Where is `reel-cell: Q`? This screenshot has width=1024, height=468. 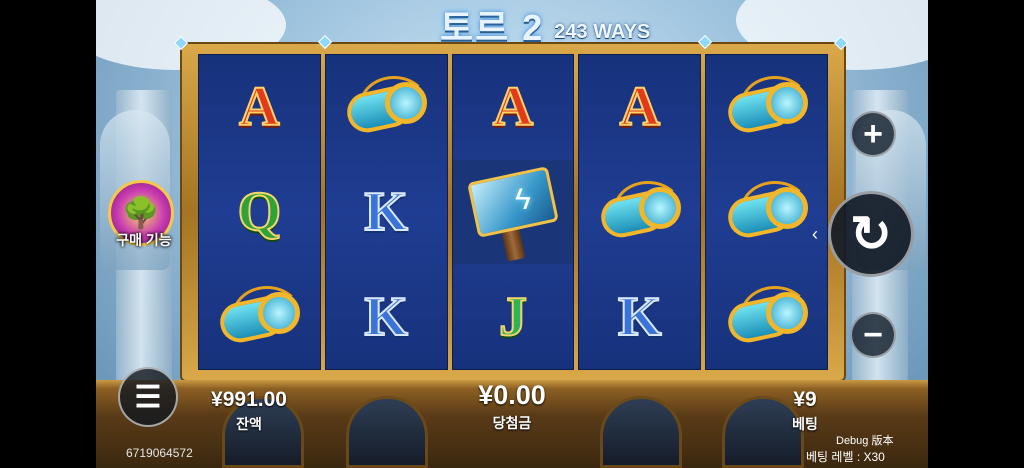
reel-cell: Q is located at coordinates (259, 212).